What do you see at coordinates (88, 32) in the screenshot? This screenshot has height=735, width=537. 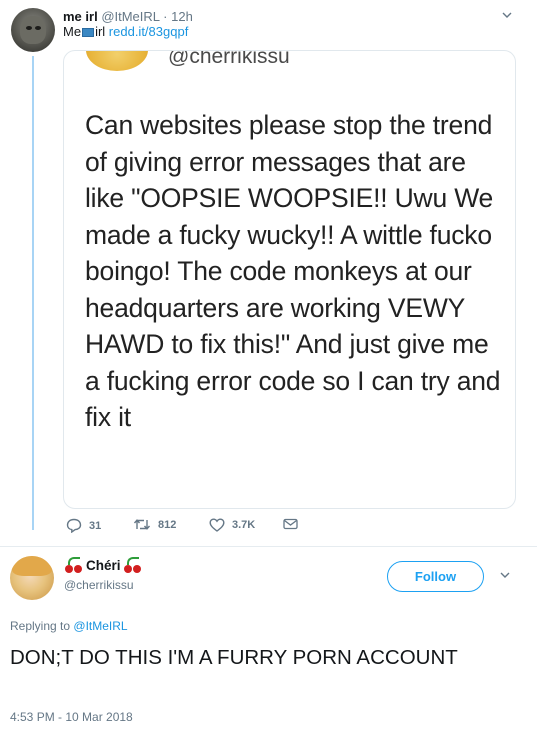 I see `laptop-icon` at bounding box center [88, 32].